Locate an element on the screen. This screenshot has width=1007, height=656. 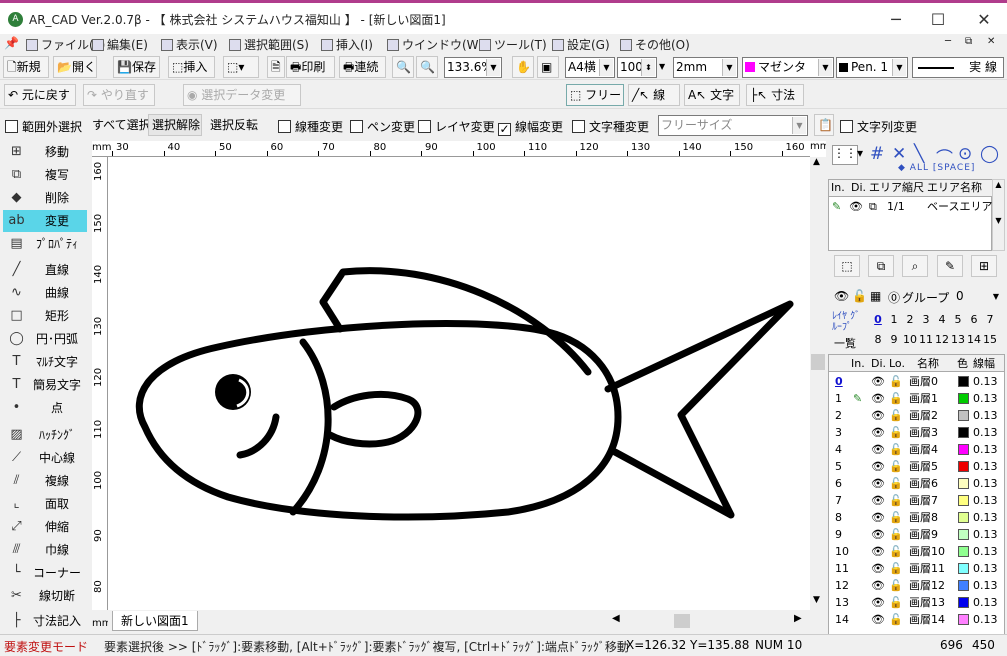
size-select: フリーサイズ ▼ is located at coordinates (733, 125).